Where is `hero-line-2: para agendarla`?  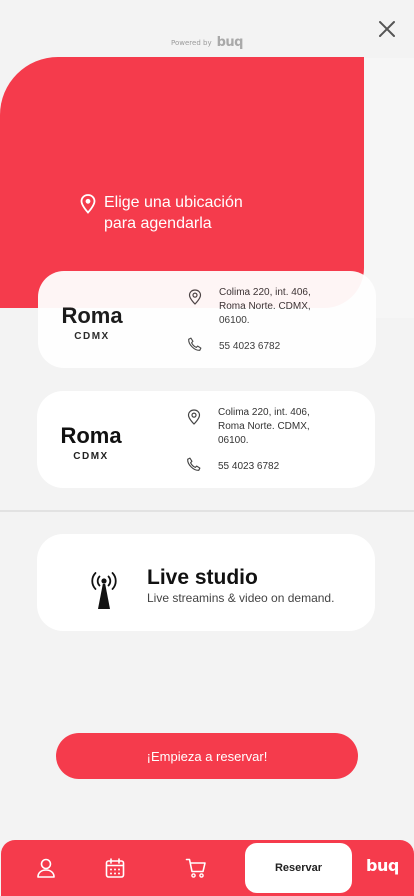 hero-line-2: para agendarla is located at coordinates (158, 223).